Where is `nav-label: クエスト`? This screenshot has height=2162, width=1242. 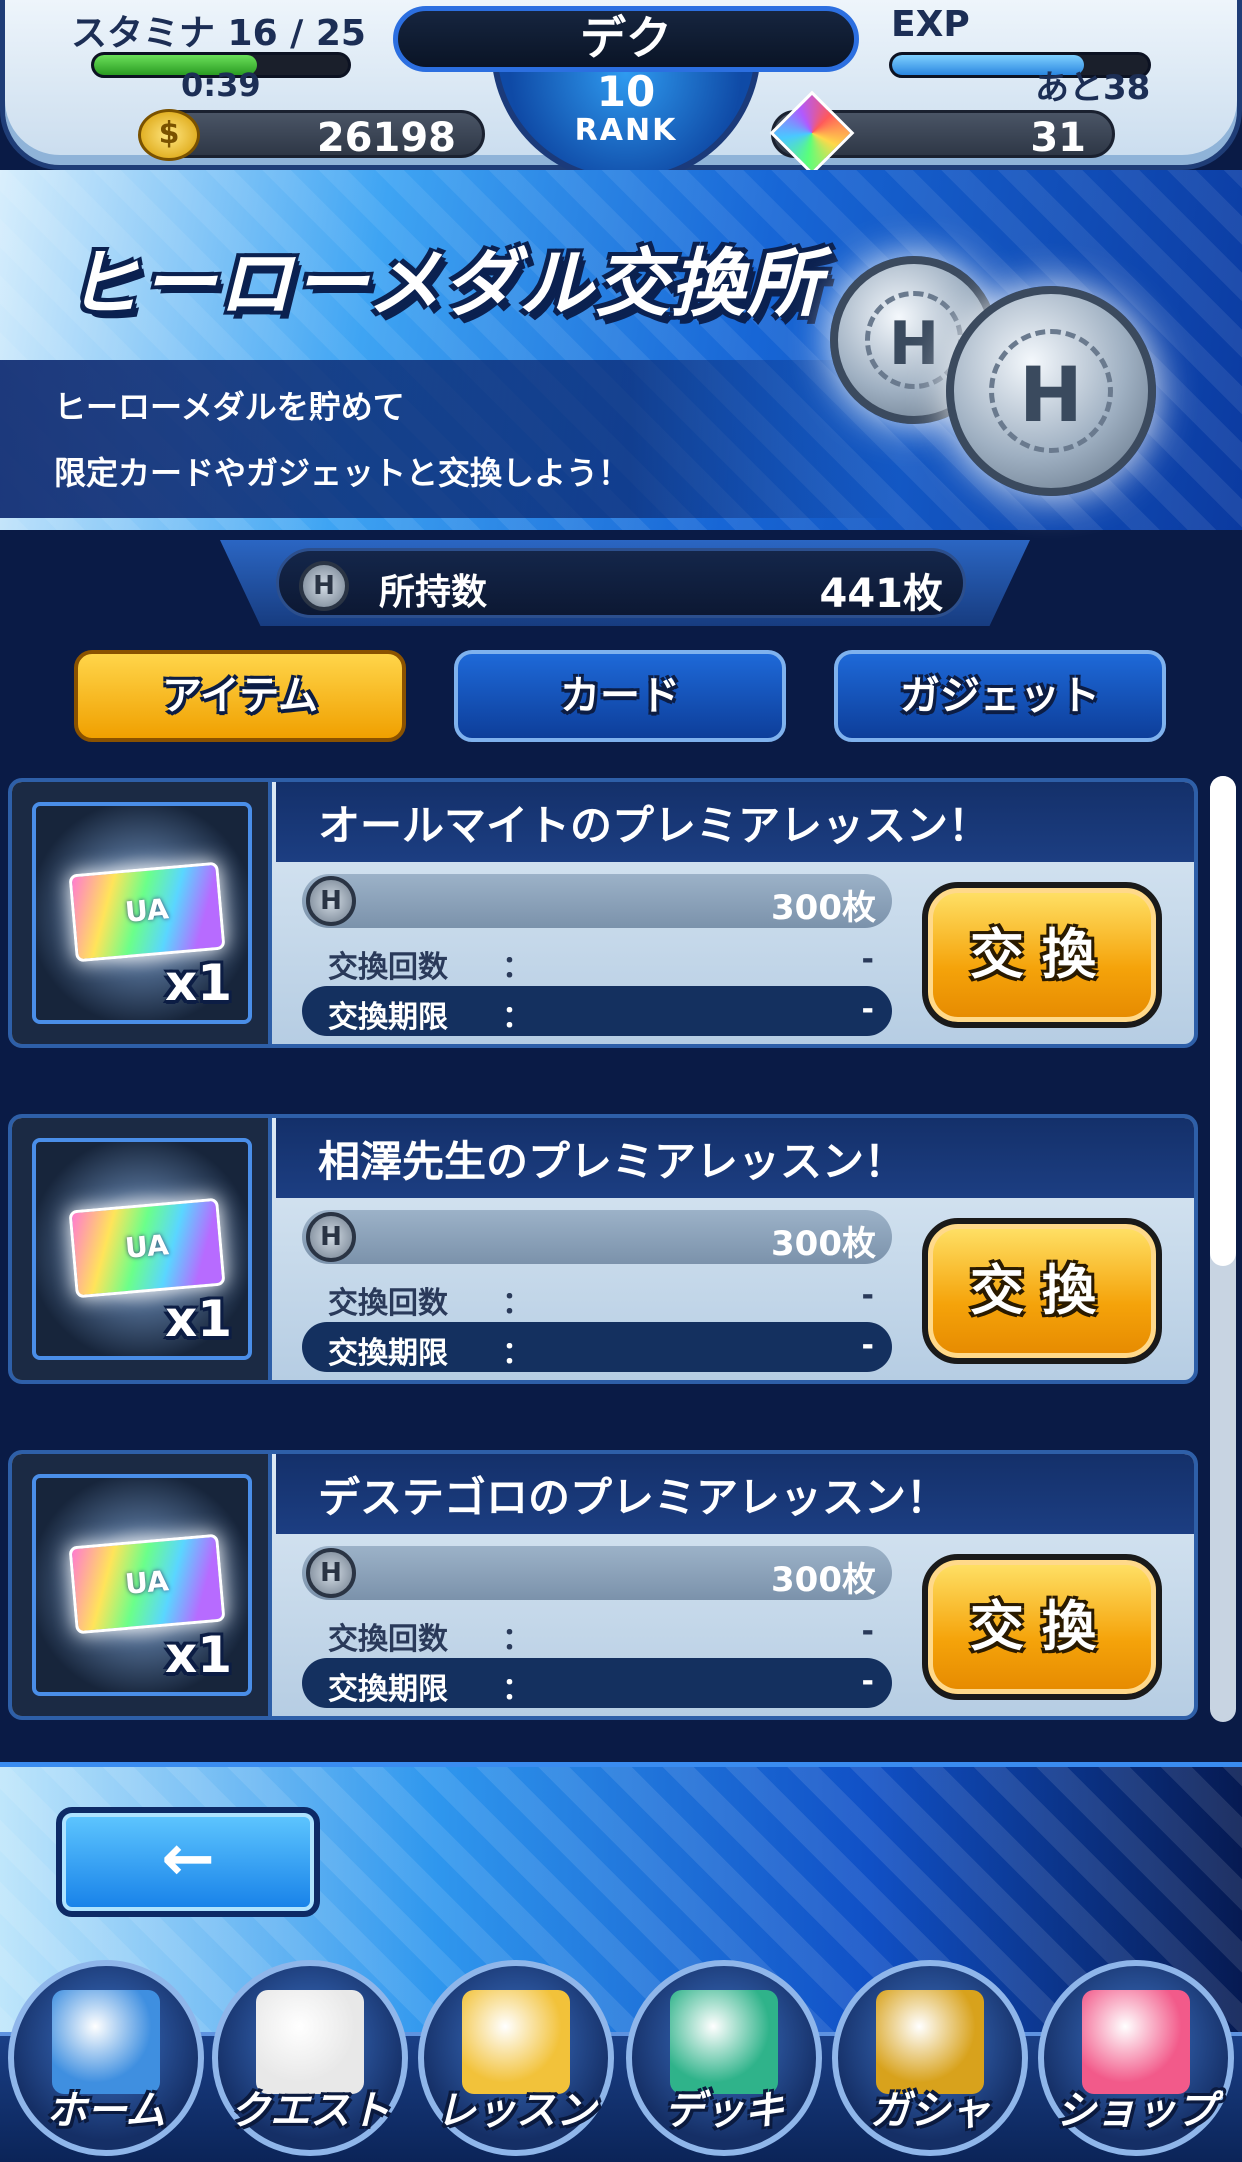 nav-label: クエスト is located at coordinates (310, 2111).